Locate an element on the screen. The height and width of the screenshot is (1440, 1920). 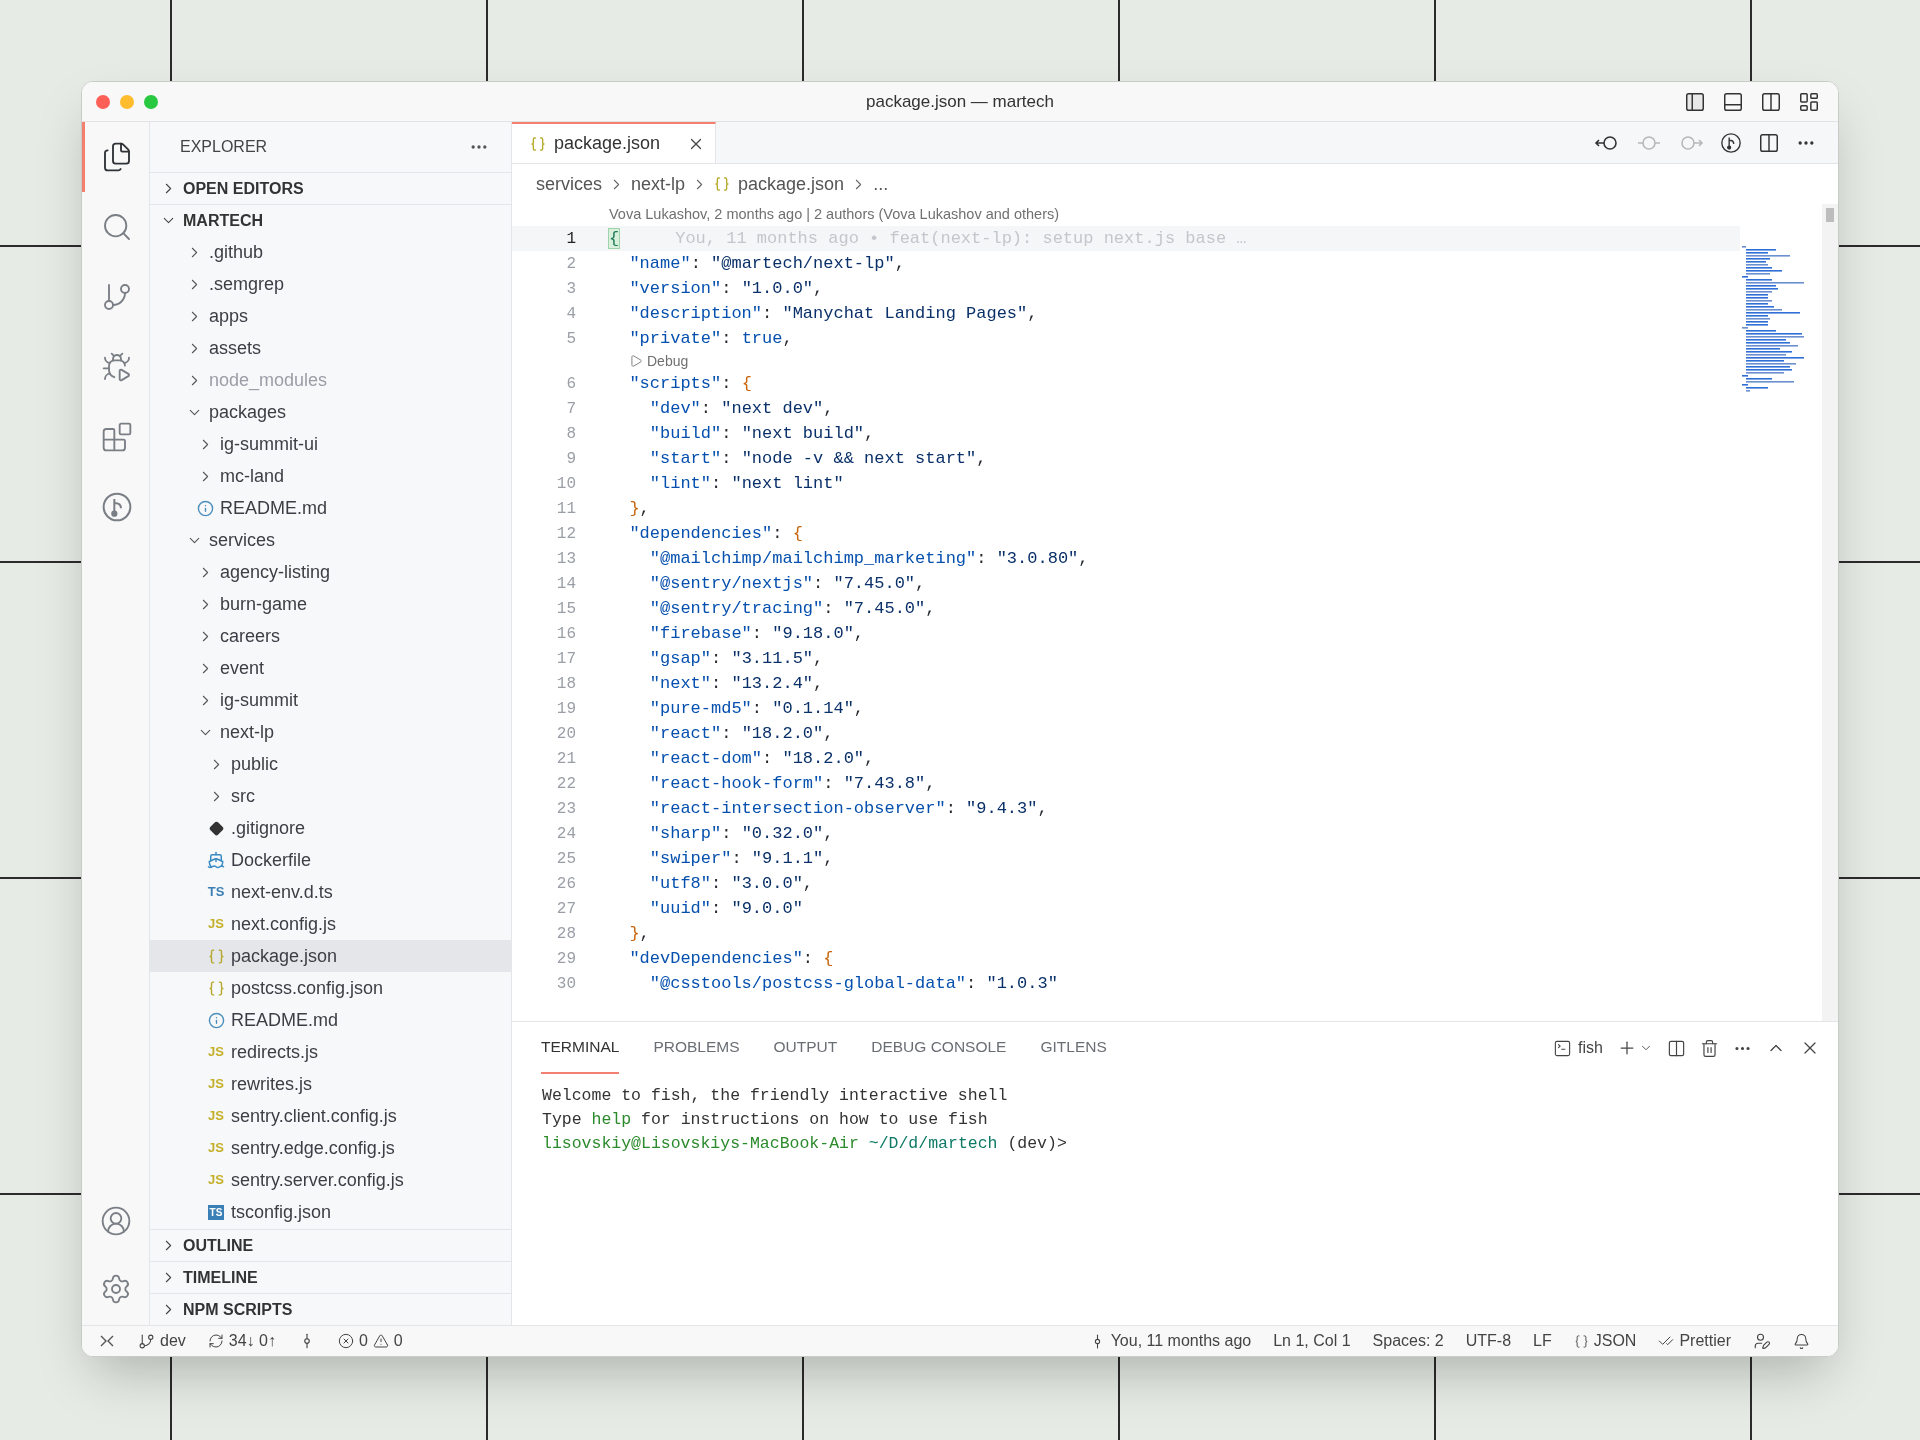
tree-item: mc-land is located at coordinates (330, 476).